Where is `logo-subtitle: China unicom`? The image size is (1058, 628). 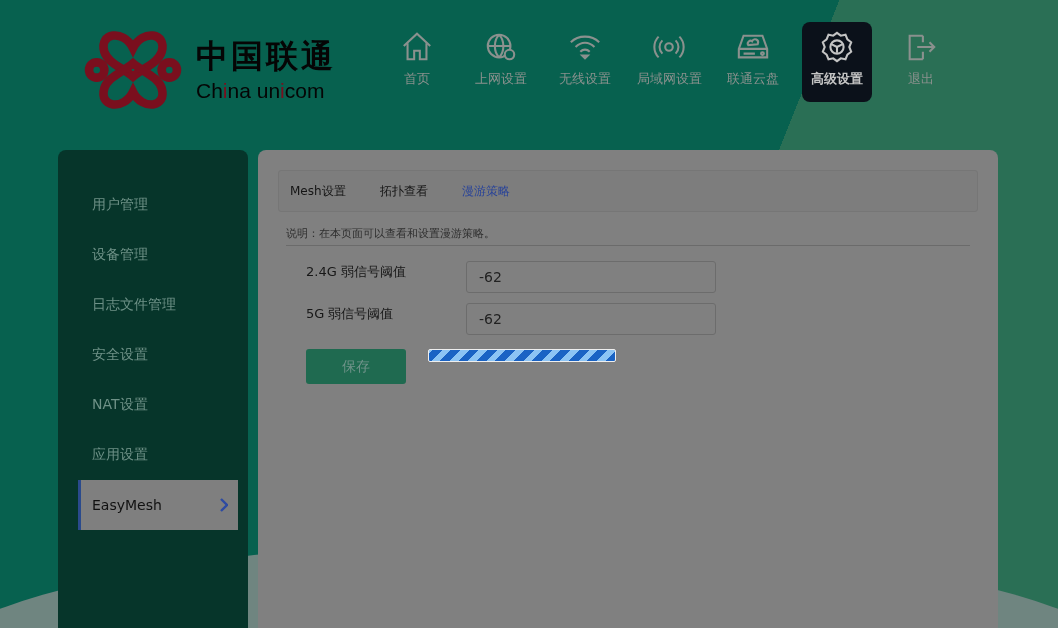 logo-subtitle: China unicom is located at coordinates (261, 91).